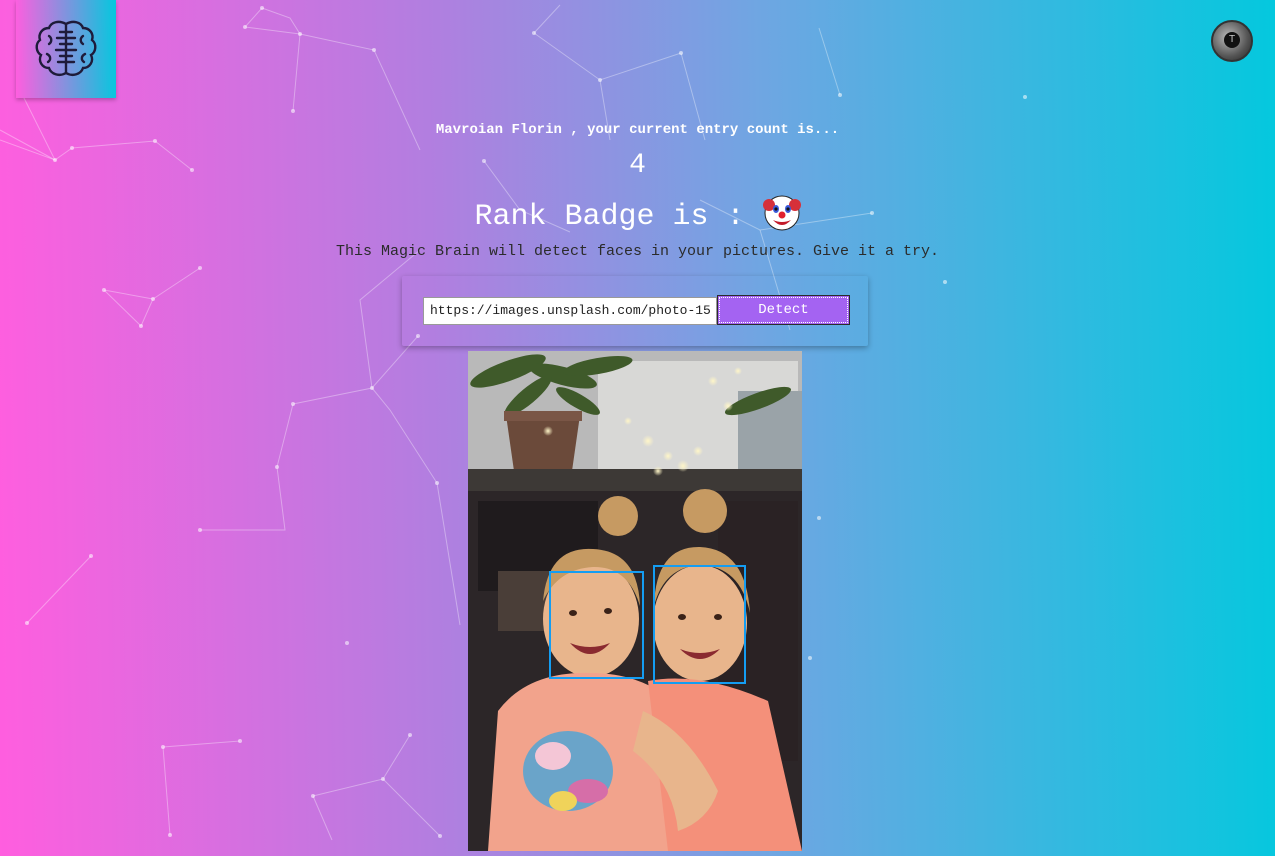  Describe the element at coordinates (781, 213) in the screenshot. I see `clown-face-icon` at that location.